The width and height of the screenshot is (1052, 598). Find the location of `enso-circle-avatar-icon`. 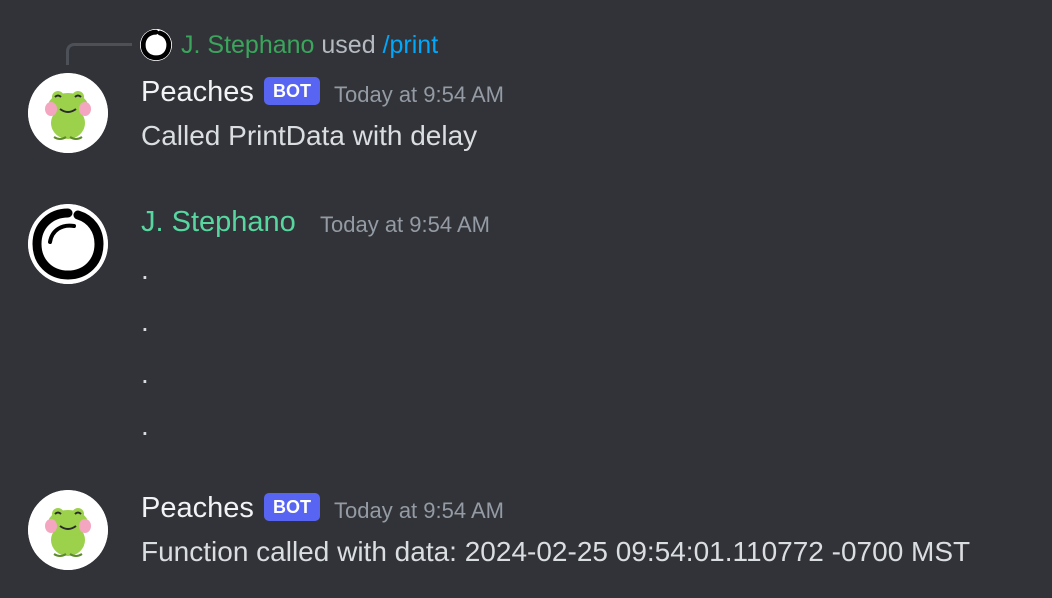

enso-circle-avatar-icon is located at coordinates (68, 244).